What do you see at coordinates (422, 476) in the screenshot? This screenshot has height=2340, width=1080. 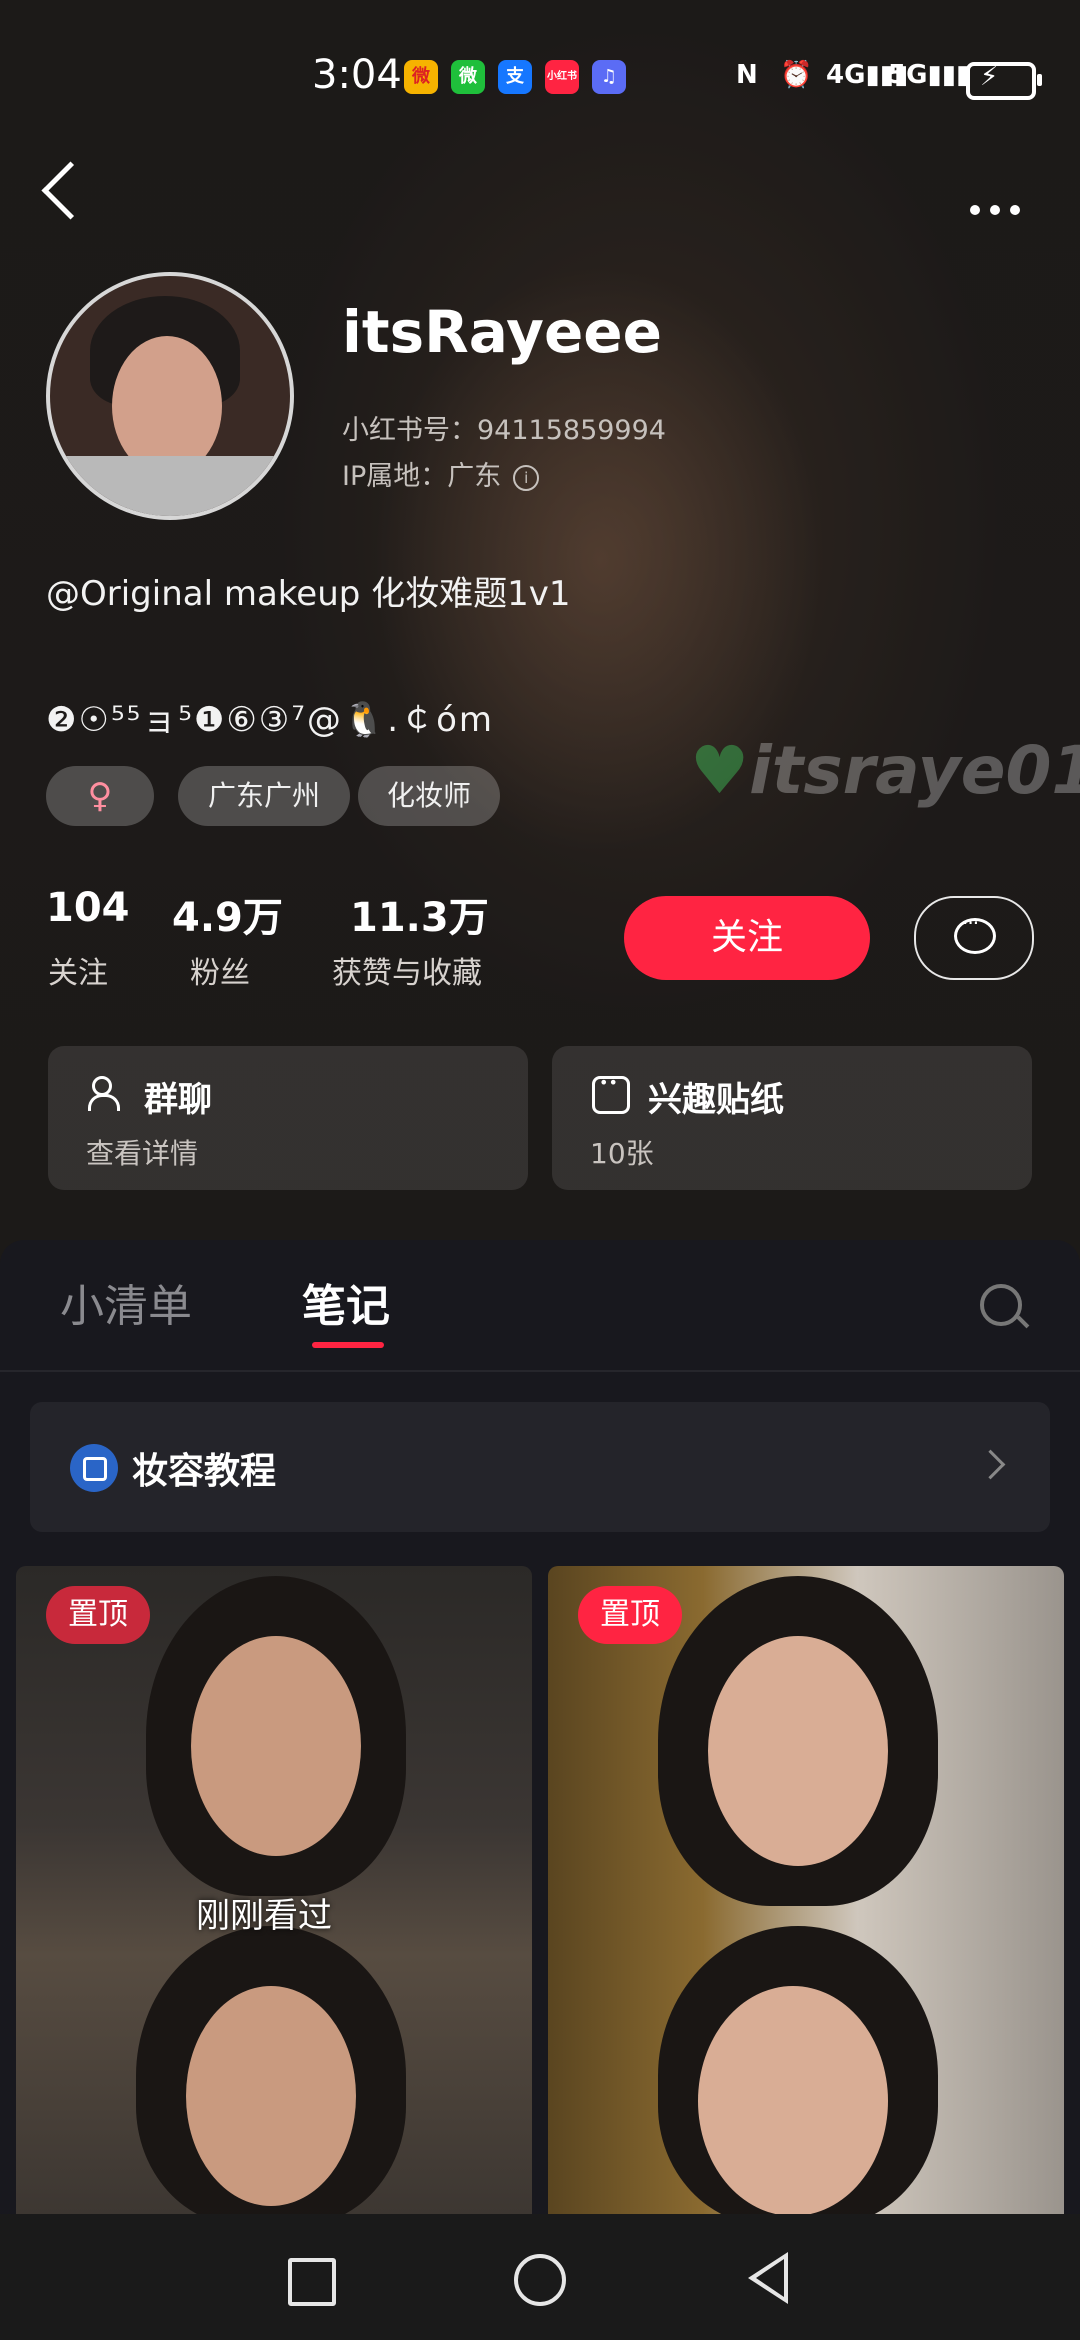 I see `ip-location: IP属地：广东` at bounding box center [422, 476].